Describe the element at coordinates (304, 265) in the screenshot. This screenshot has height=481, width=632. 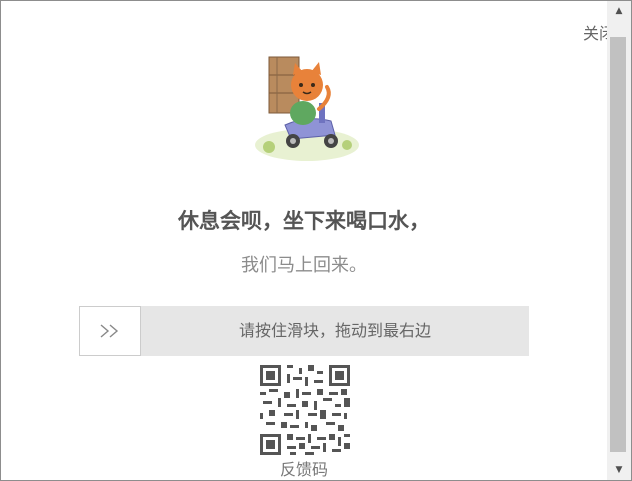
I see `page-subtitle: 我们马上回来。` at that location.